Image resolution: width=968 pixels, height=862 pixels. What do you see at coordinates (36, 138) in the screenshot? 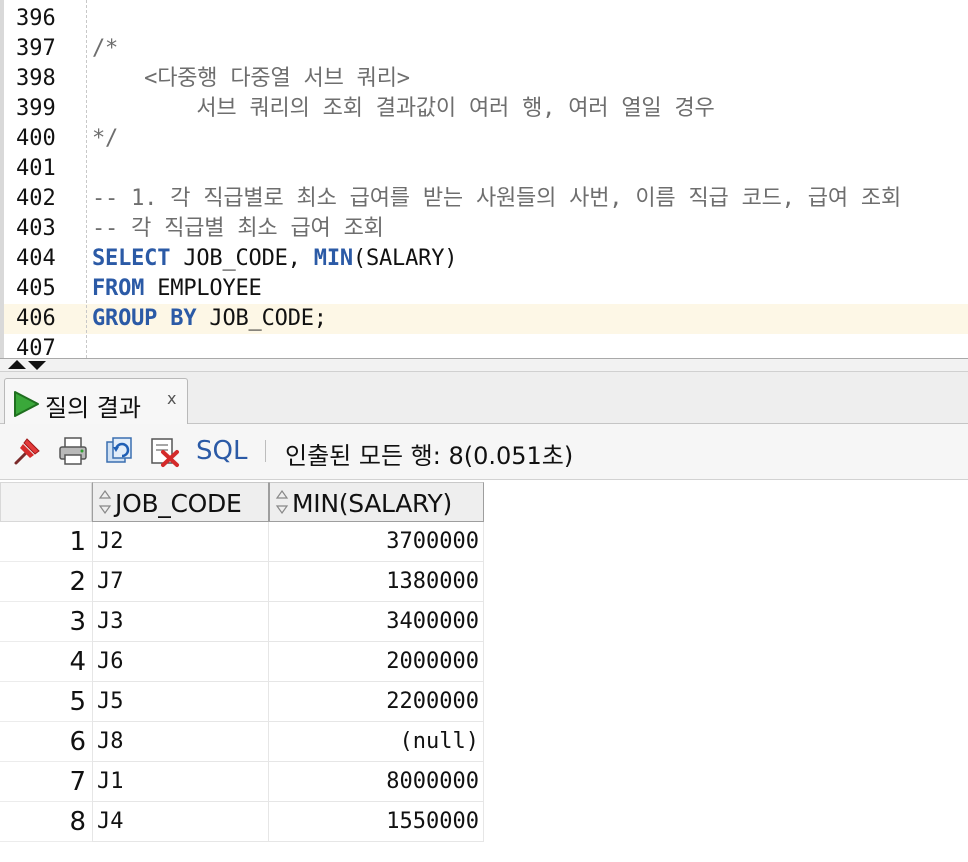
I see `line-number: 400` at bounding box center [36, 138].